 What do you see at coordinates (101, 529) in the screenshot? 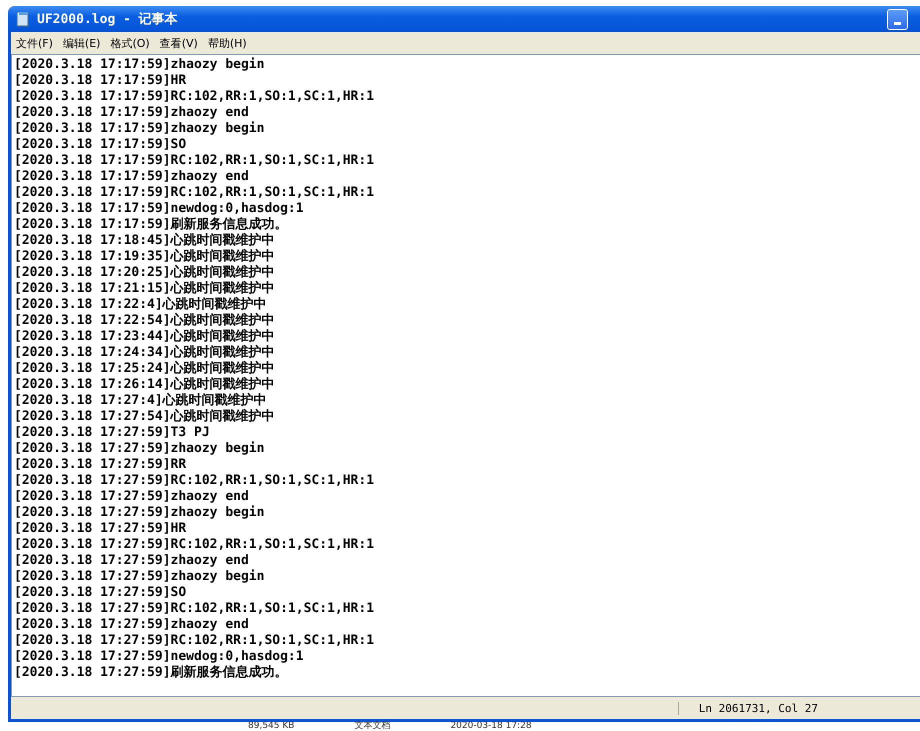
I see `log-line: [2020.3.18 17:27:59]HR` at bounding box center [101, 529].